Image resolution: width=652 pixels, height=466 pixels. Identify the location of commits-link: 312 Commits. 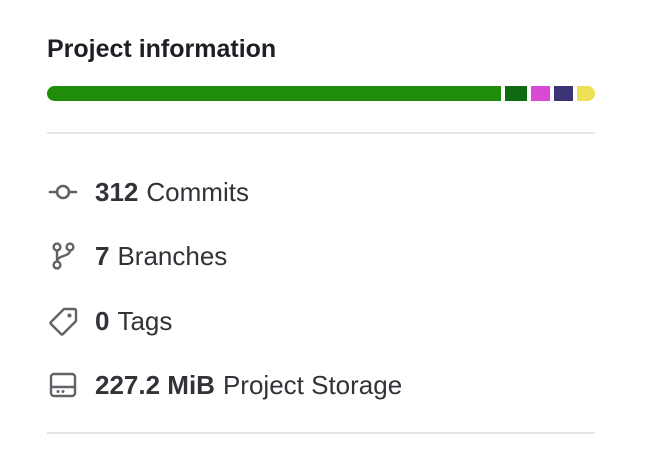
(148, 192).